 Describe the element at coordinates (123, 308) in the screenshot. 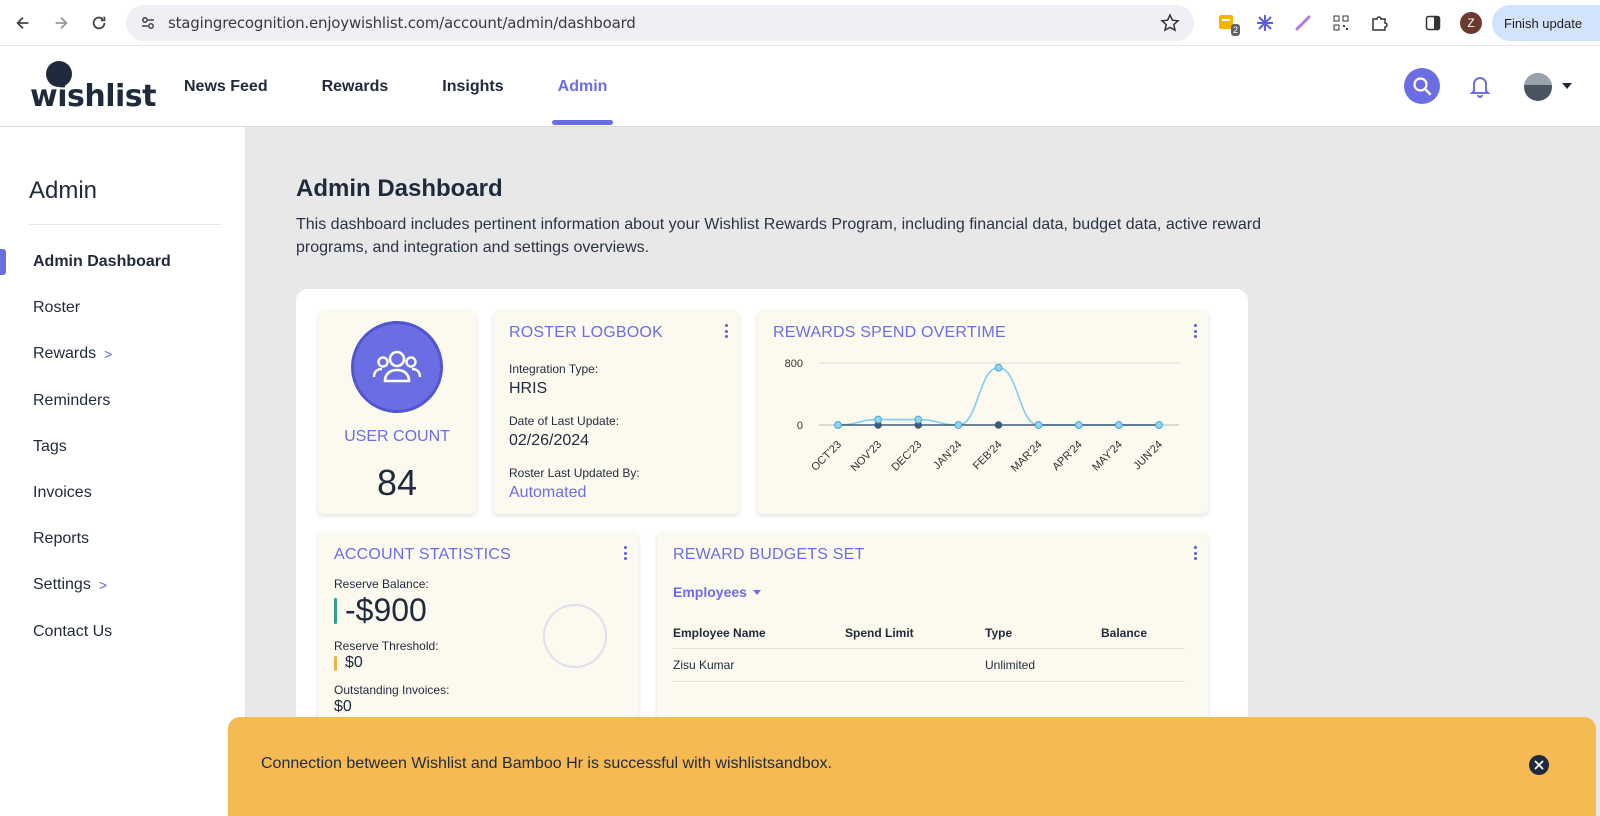

I see `sidebar-item-roster: Roster` at that location.